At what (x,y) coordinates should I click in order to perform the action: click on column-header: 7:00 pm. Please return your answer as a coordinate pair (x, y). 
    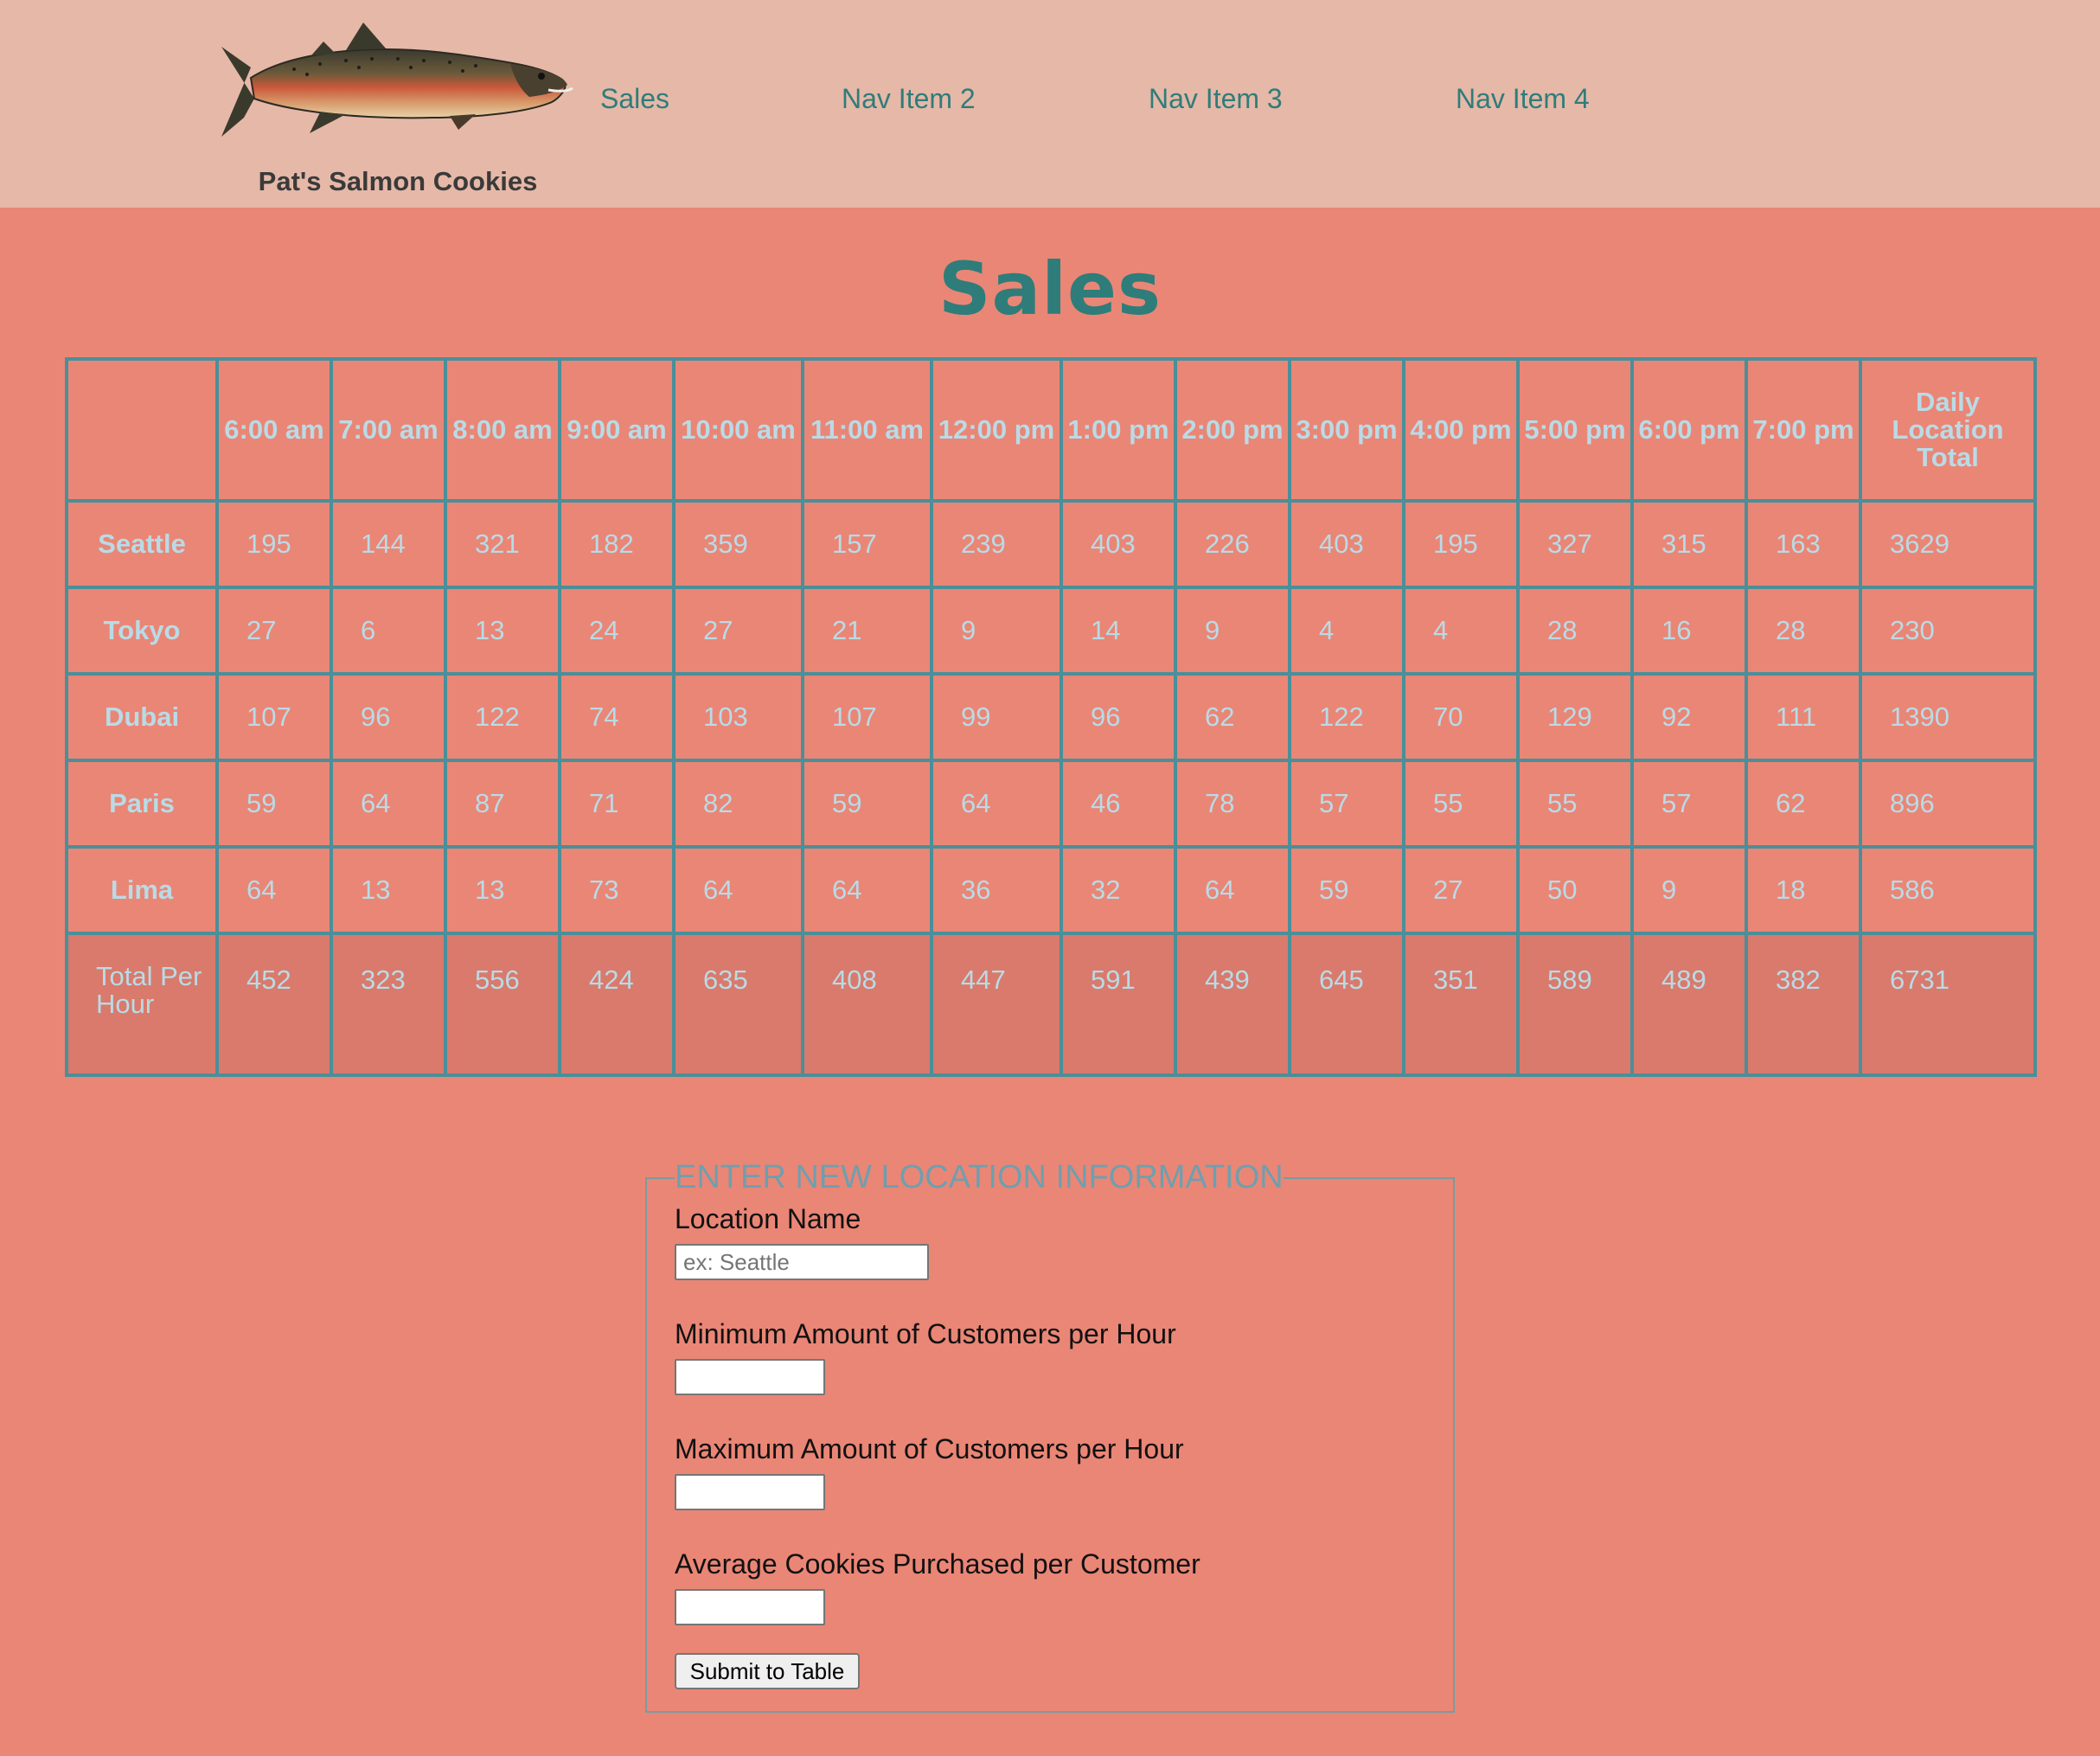
    Looking at the image, I should click on (1803, 430).